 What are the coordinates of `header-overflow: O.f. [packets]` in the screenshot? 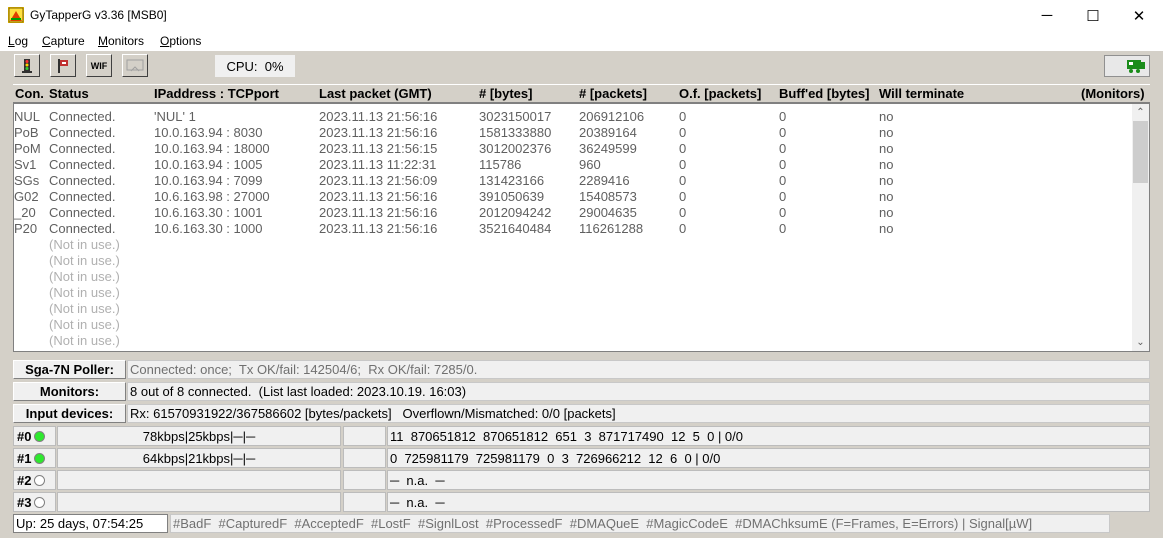 It's located at (720, 93).